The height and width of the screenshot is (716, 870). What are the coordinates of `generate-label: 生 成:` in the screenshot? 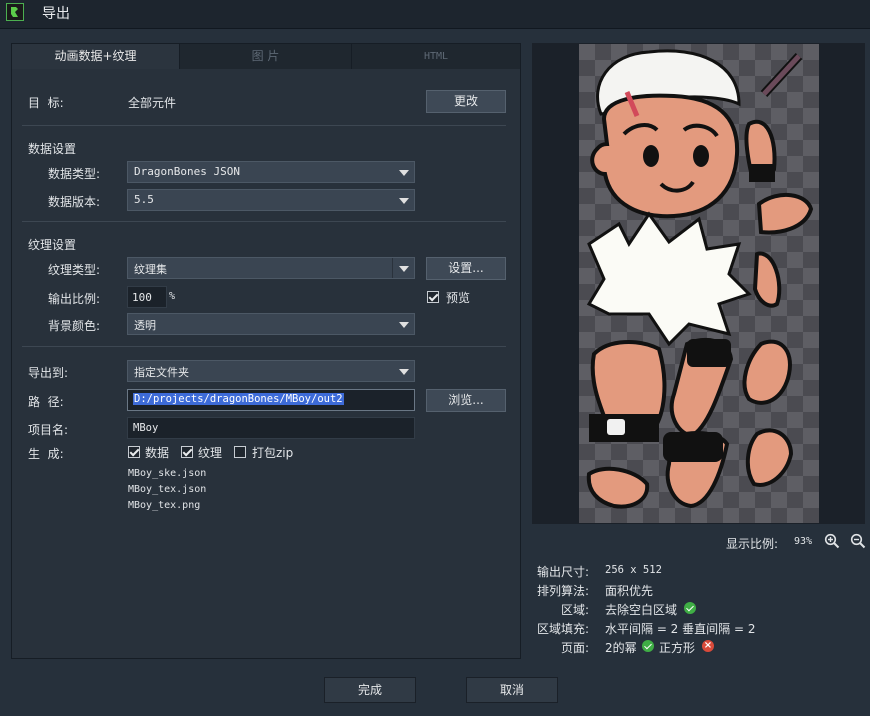 It's located at (46, 454).